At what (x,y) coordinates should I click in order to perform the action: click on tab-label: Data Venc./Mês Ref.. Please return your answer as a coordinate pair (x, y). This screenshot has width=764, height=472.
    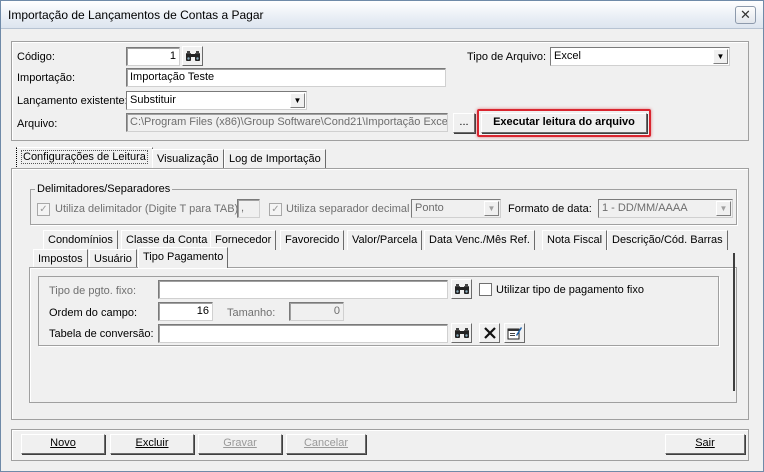
    Looking at the image, I should click on (479, 240).